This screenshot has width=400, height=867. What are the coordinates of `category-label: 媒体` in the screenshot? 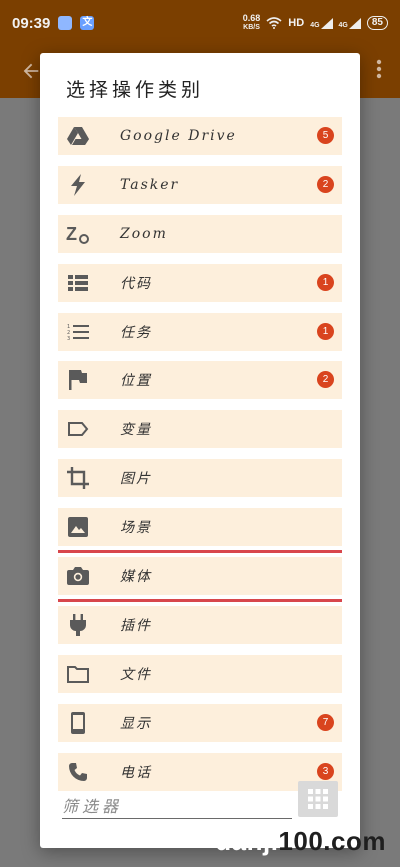 It's located at (136, 577).